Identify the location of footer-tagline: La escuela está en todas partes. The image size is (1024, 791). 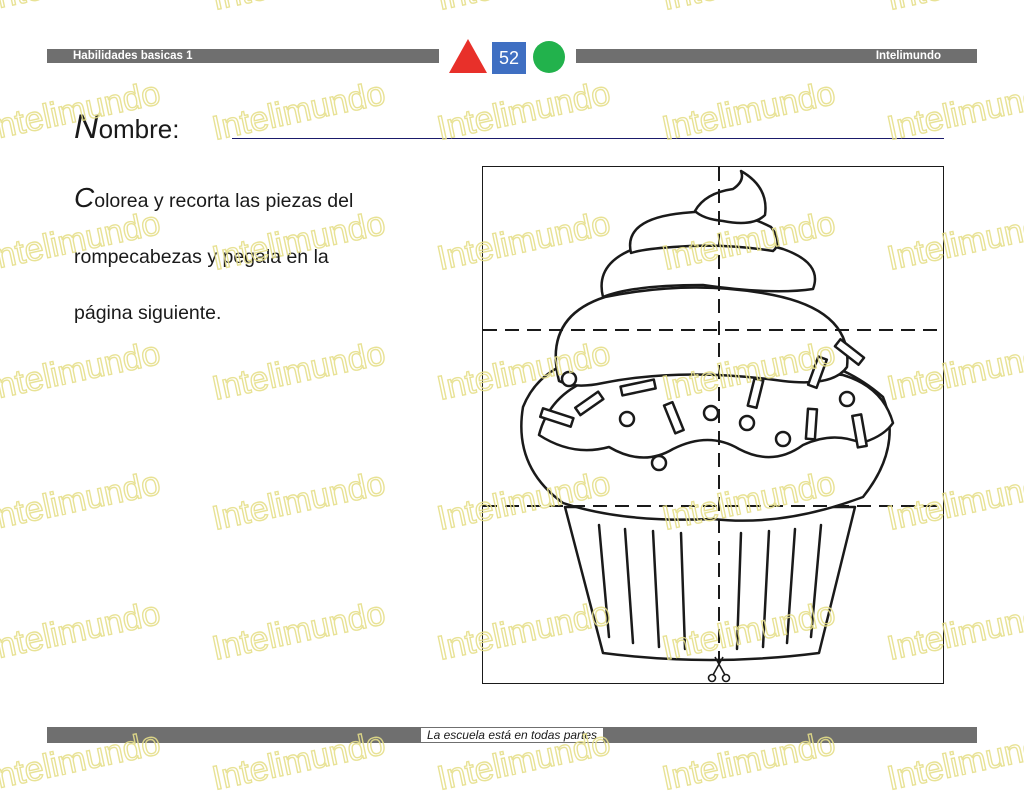
(512, 735).